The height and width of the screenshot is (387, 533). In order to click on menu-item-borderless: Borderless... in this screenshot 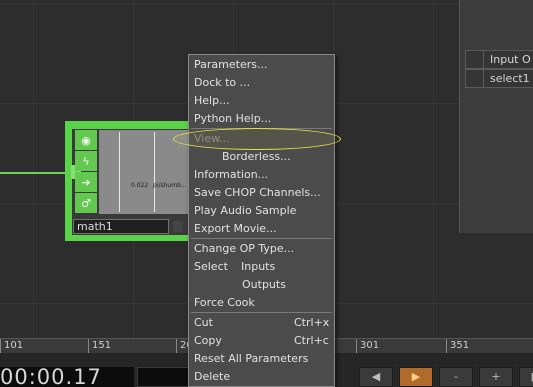, I will do `click(256, 157)`.